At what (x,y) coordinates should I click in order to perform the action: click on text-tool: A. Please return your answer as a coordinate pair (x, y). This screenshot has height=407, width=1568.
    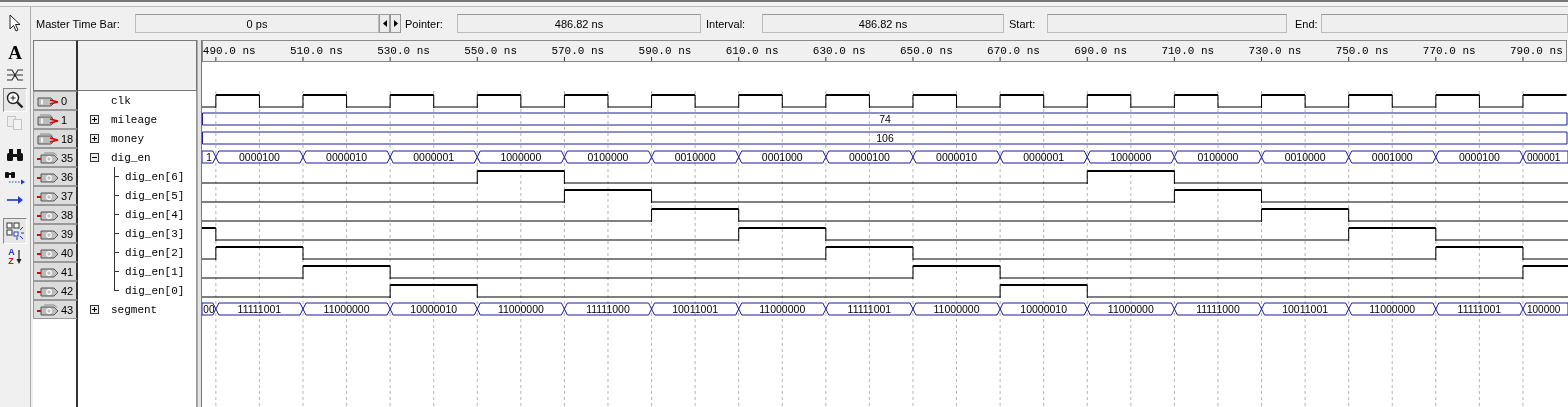
    Looking at the image, I should click on (15, 53).